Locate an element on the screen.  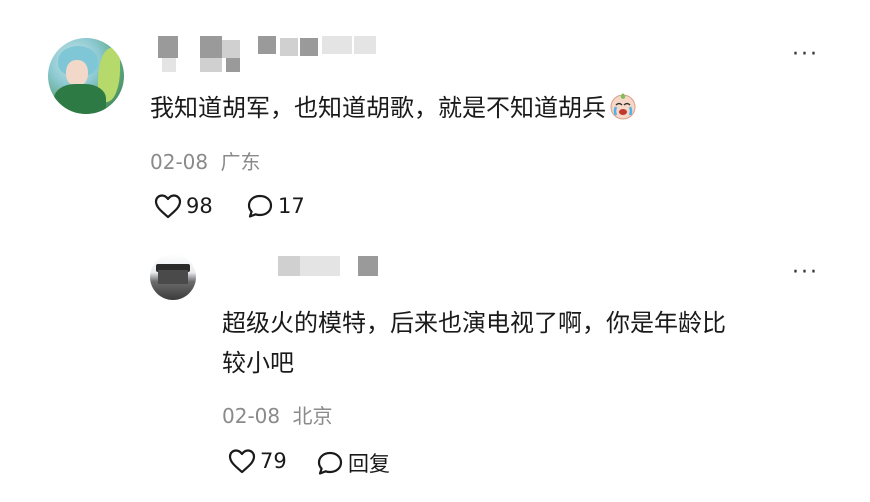
replier-avatar is located at coordinates (173, 277).